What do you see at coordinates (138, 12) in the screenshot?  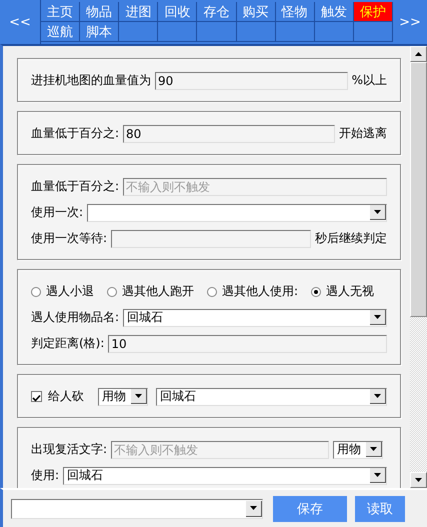 I see `nav-tab: 进图` at bounding box center [138, 12].